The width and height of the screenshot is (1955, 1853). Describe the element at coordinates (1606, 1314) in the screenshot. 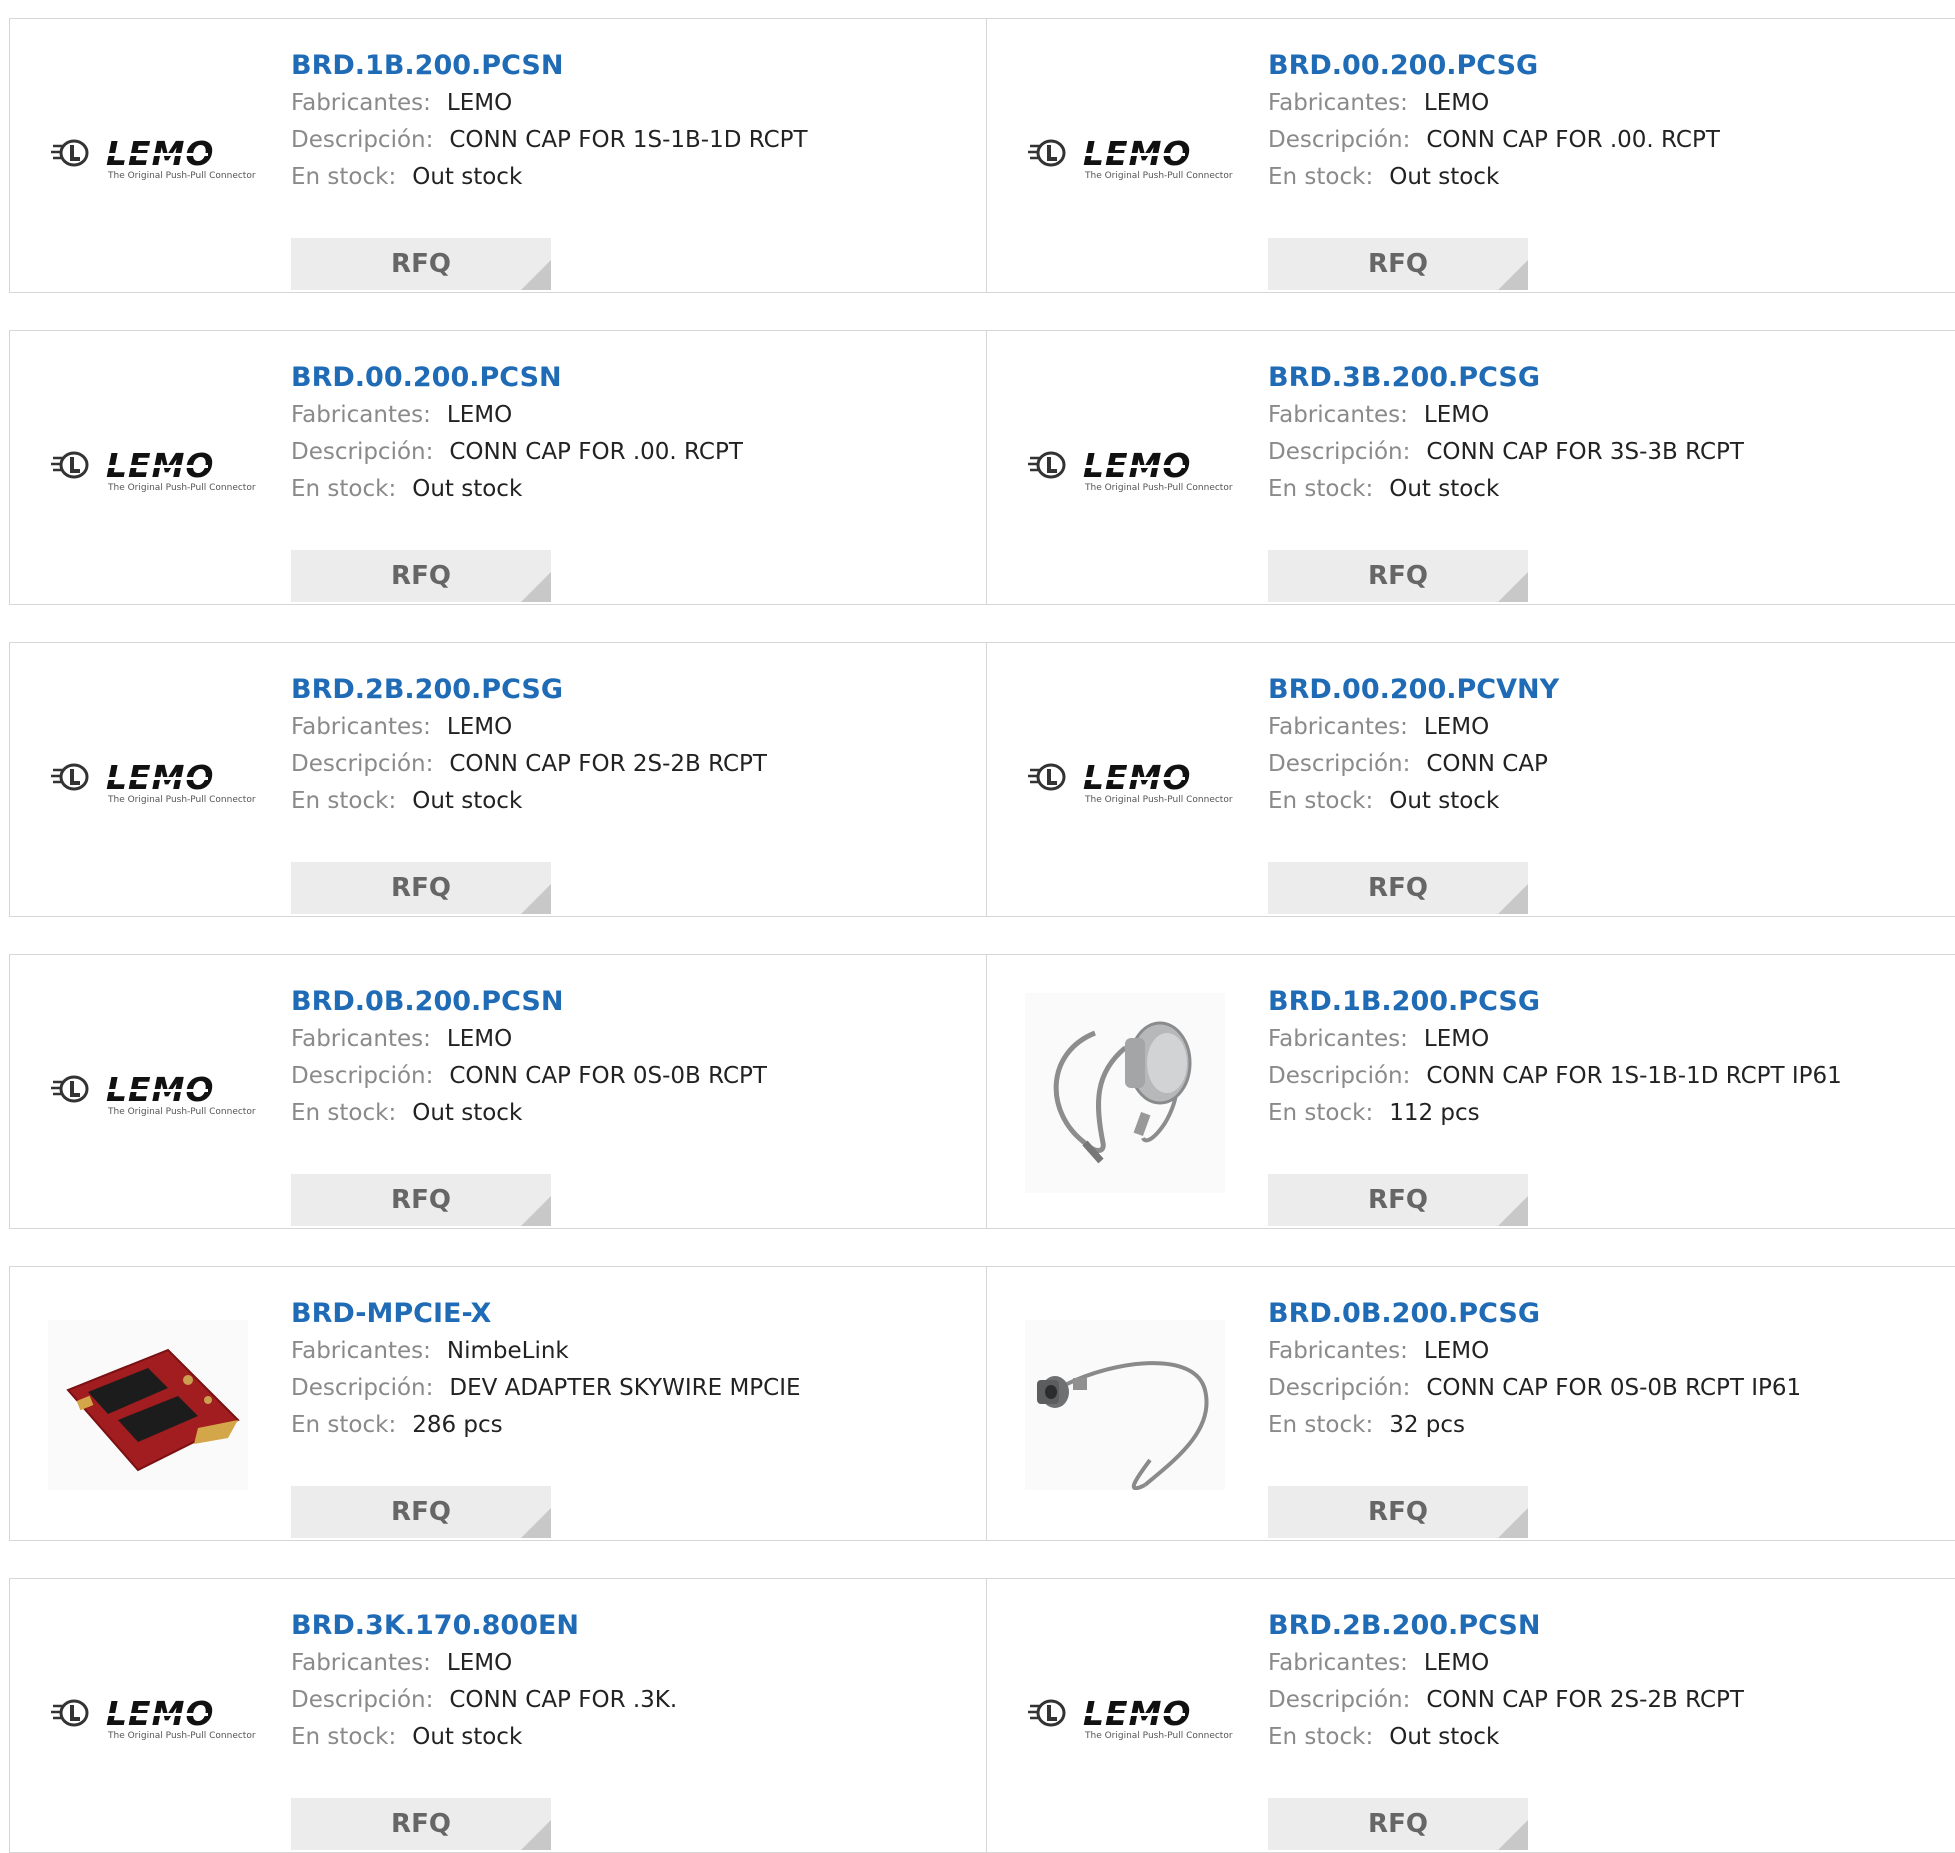

I see `part-number-link: BRD.0B.200.PCSG` at that location.